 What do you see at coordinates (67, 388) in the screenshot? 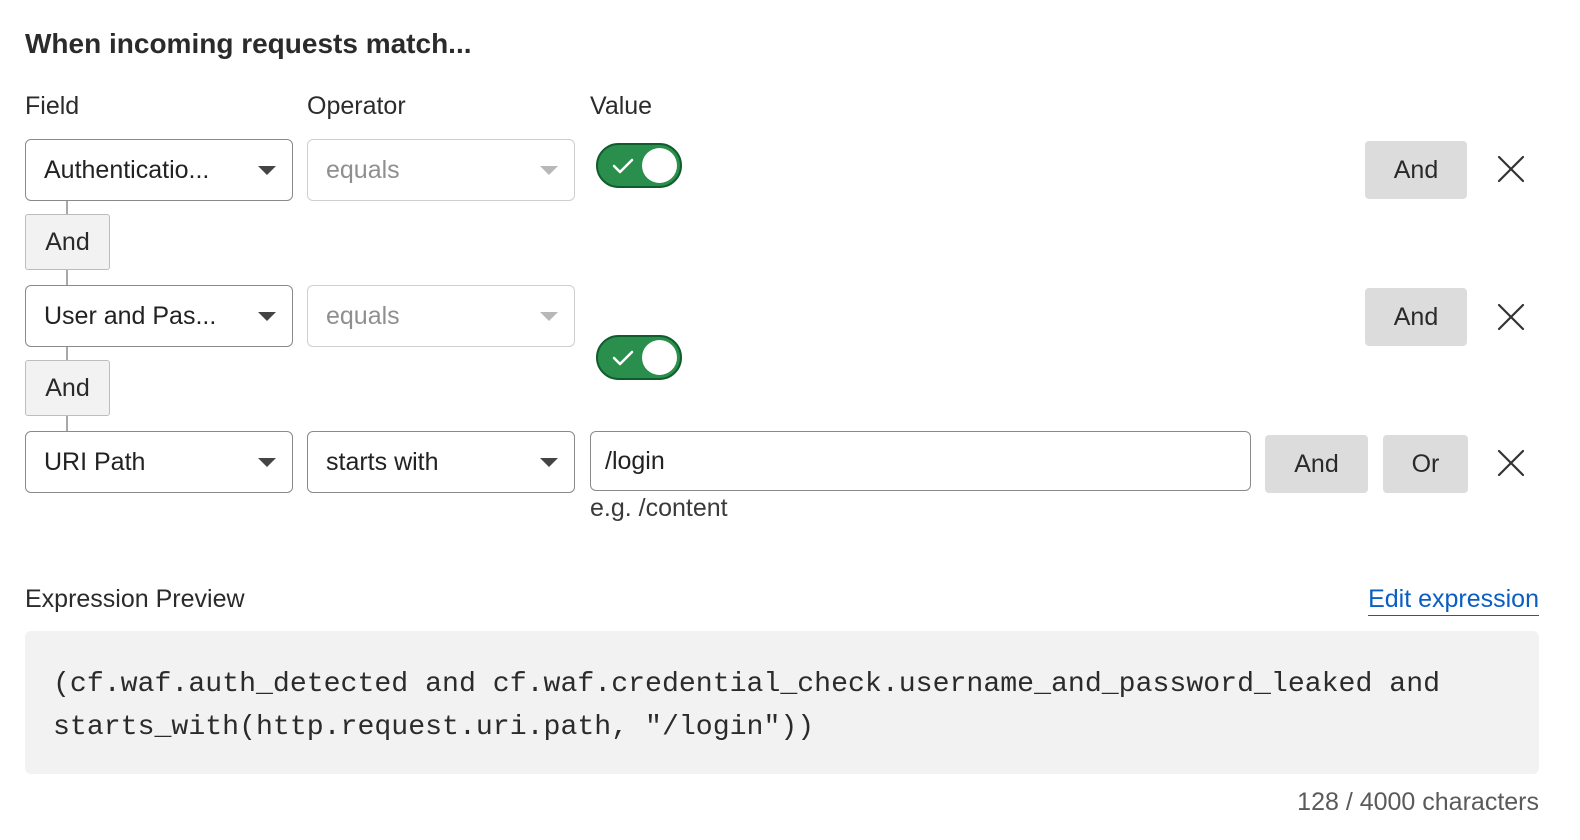
I see `logic-connector-2: And` at bounding box center [67, 388].